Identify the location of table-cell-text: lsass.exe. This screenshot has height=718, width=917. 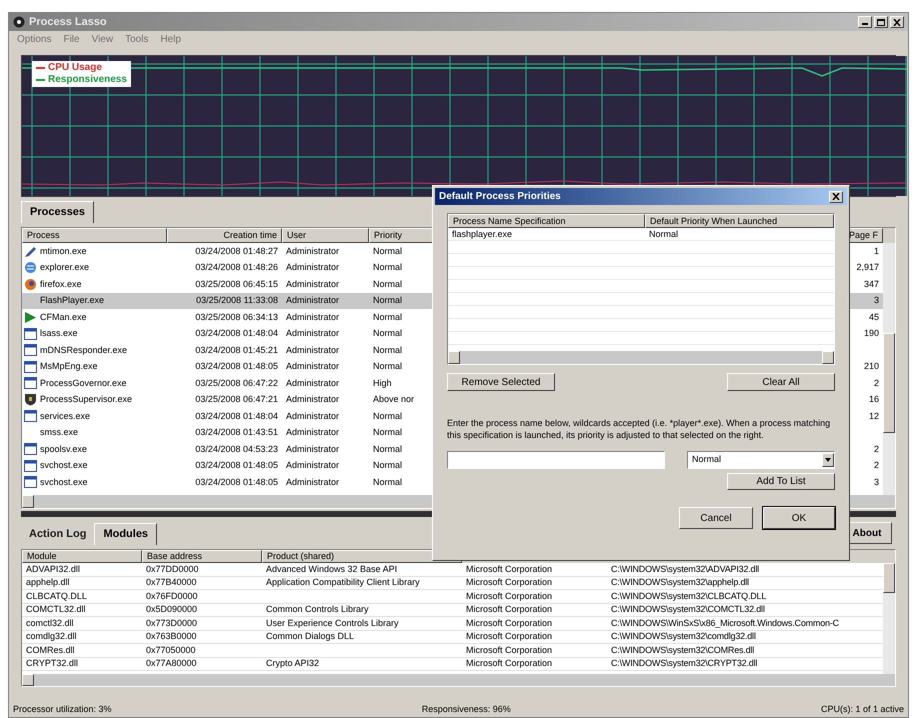
(59, 333).